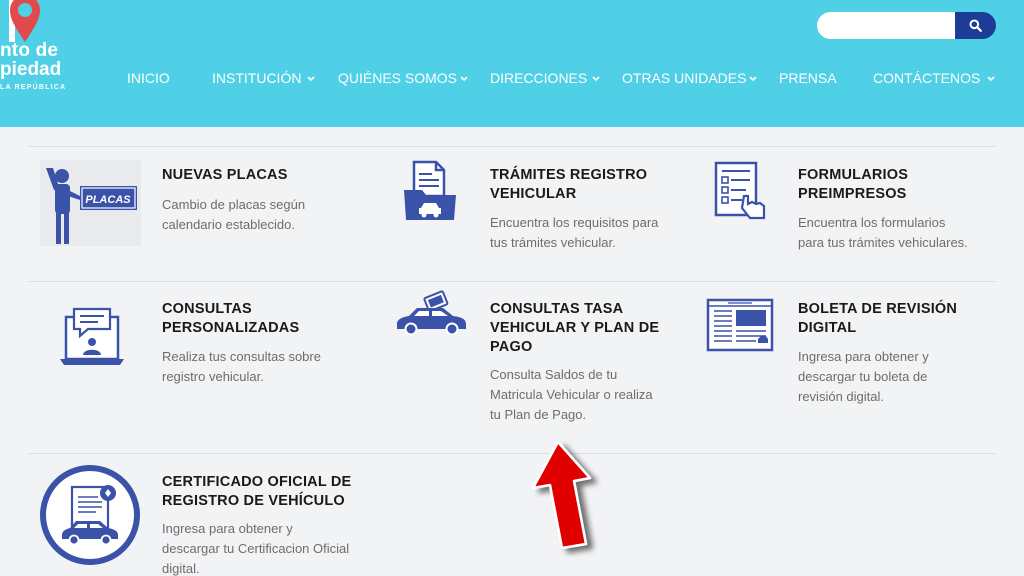 The height and width of the screenshot is (576, 1024). What do you see at coordinates (877, 319) in the screenshot?
I see `card-title: BOLETA DE REVISIÓN DIGITAL` at bounding box center [877, 319].